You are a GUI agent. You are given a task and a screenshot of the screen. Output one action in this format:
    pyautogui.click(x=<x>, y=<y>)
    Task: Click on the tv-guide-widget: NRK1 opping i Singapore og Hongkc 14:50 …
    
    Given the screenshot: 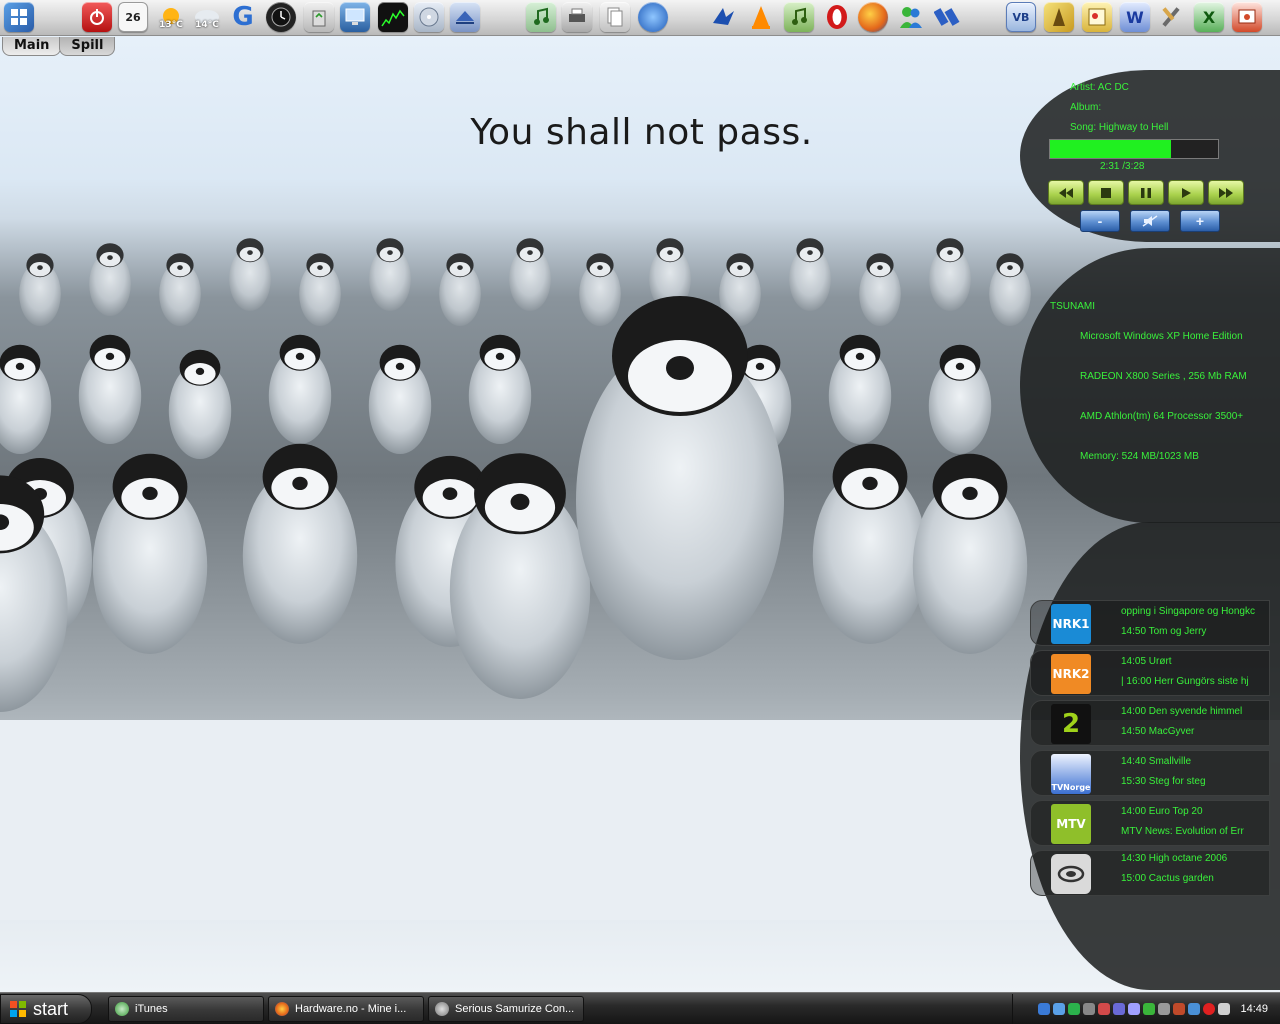 What is the action you would take?
    pyautogui.click(x=1150, y=756)
    